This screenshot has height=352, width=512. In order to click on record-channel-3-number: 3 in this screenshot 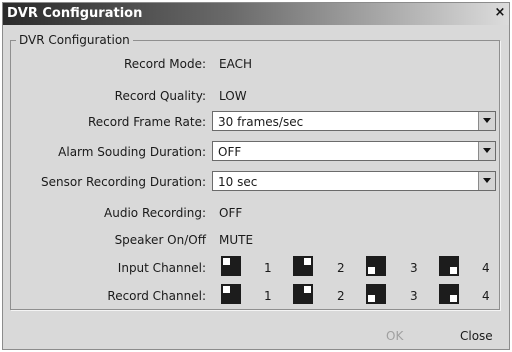, I will do `click(414, 296)`.